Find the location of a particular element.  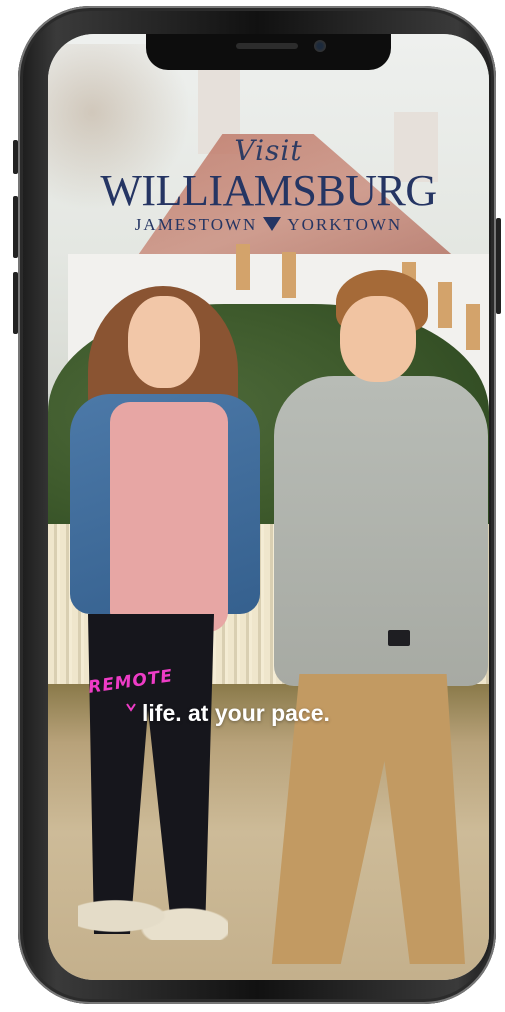

logo-visit-text: Visit is located at coordinates (268, 150).